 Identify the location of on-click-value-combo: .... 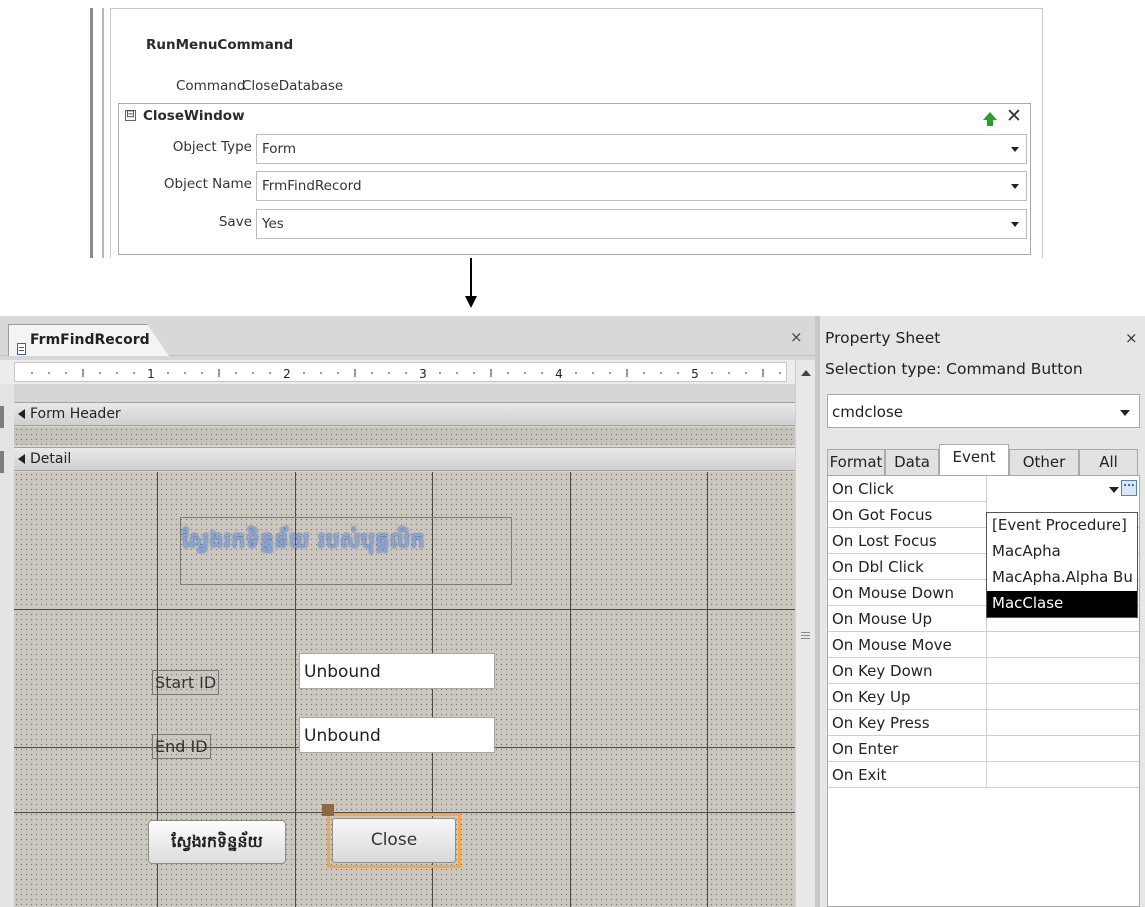
(1063, 489).